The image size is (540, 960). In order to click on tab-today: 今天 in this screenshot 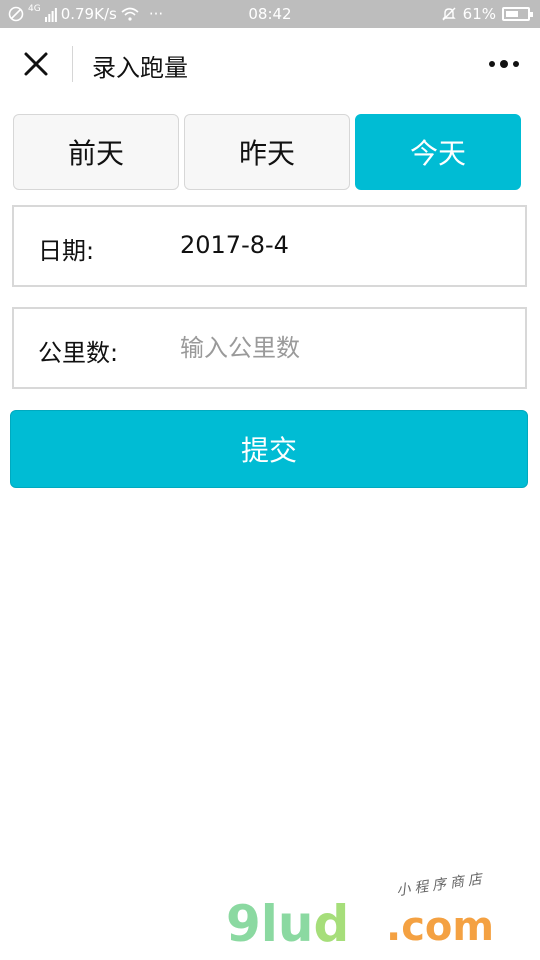, I will do `click(438, 152)`.